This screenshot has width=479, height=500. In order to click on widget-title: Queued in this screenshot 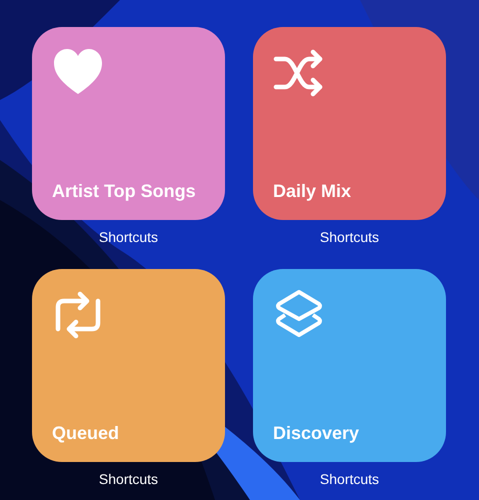, I will do `click(86, 433)`.